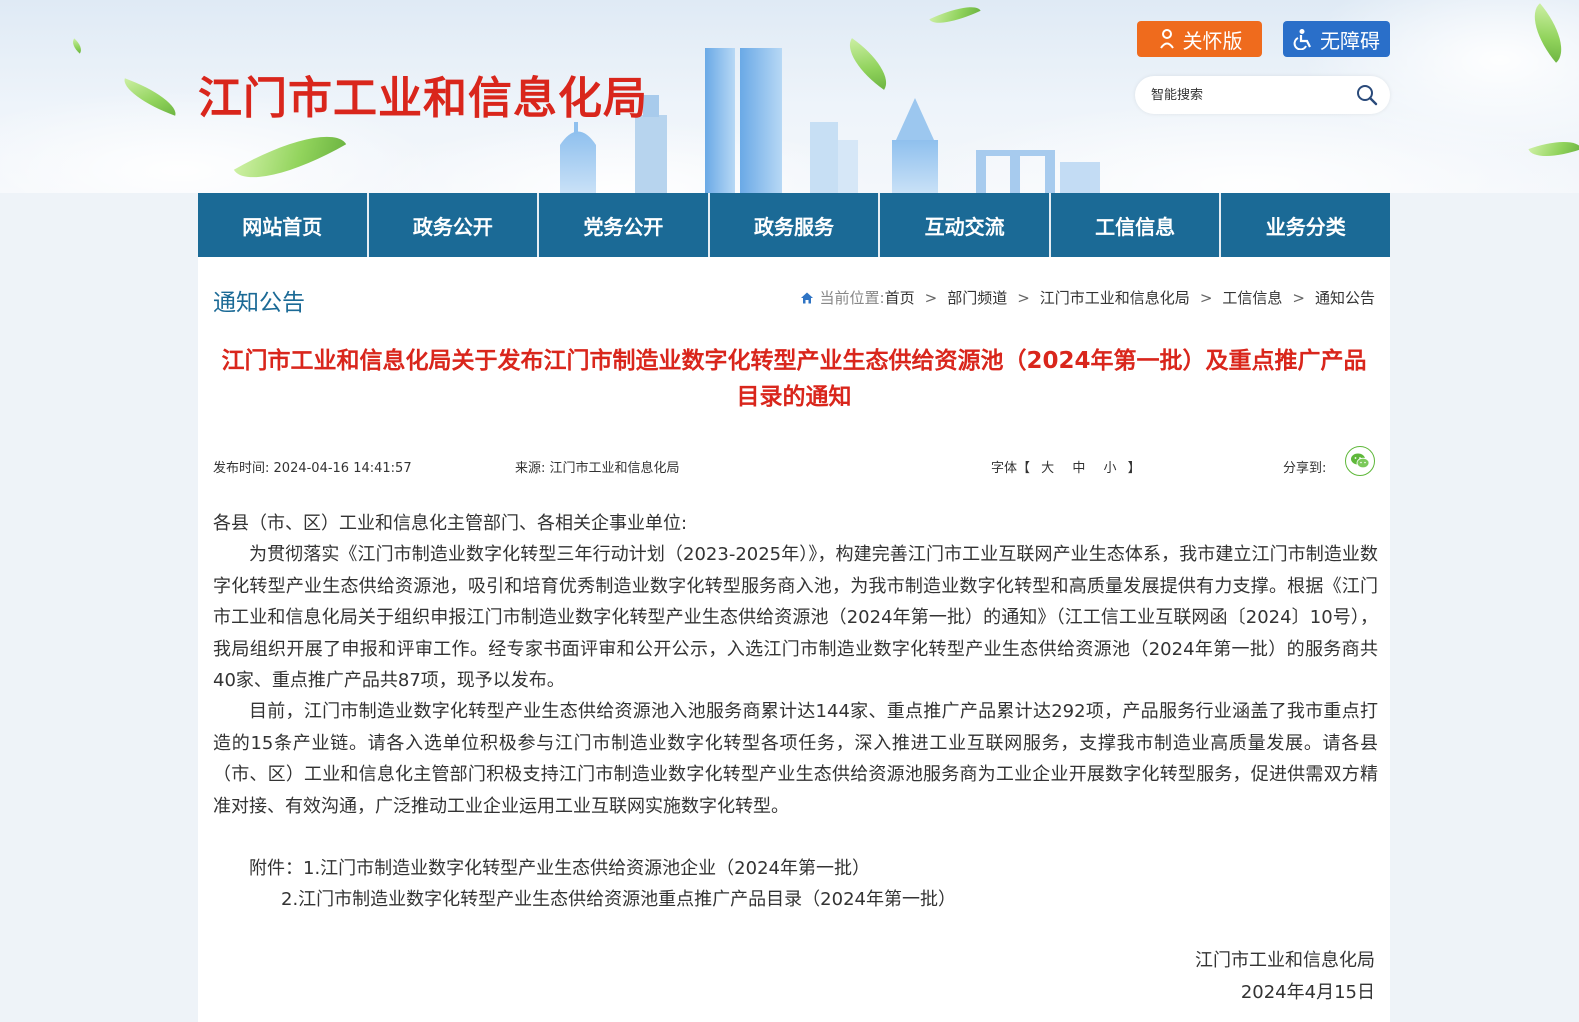 This screenshot has height=1022, width=1579. I want to click on search-icon, so click(1367, 95).